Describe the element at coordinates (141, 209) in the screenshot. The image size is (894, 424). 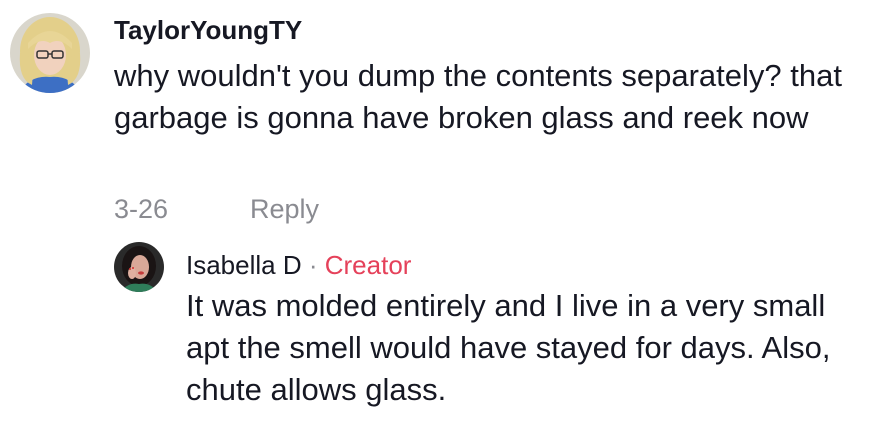
I see `comment-date: 3-26` at that location.